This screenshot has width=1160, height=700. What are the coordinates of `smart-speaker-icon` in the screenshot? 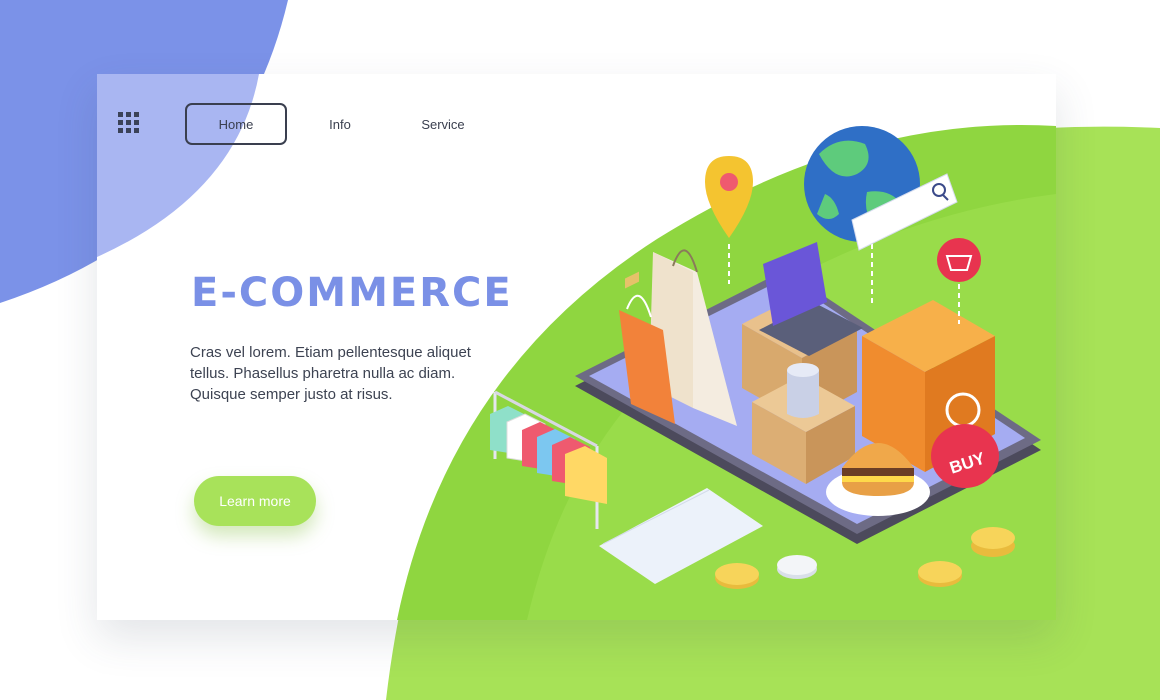 It's located at (803, 390).